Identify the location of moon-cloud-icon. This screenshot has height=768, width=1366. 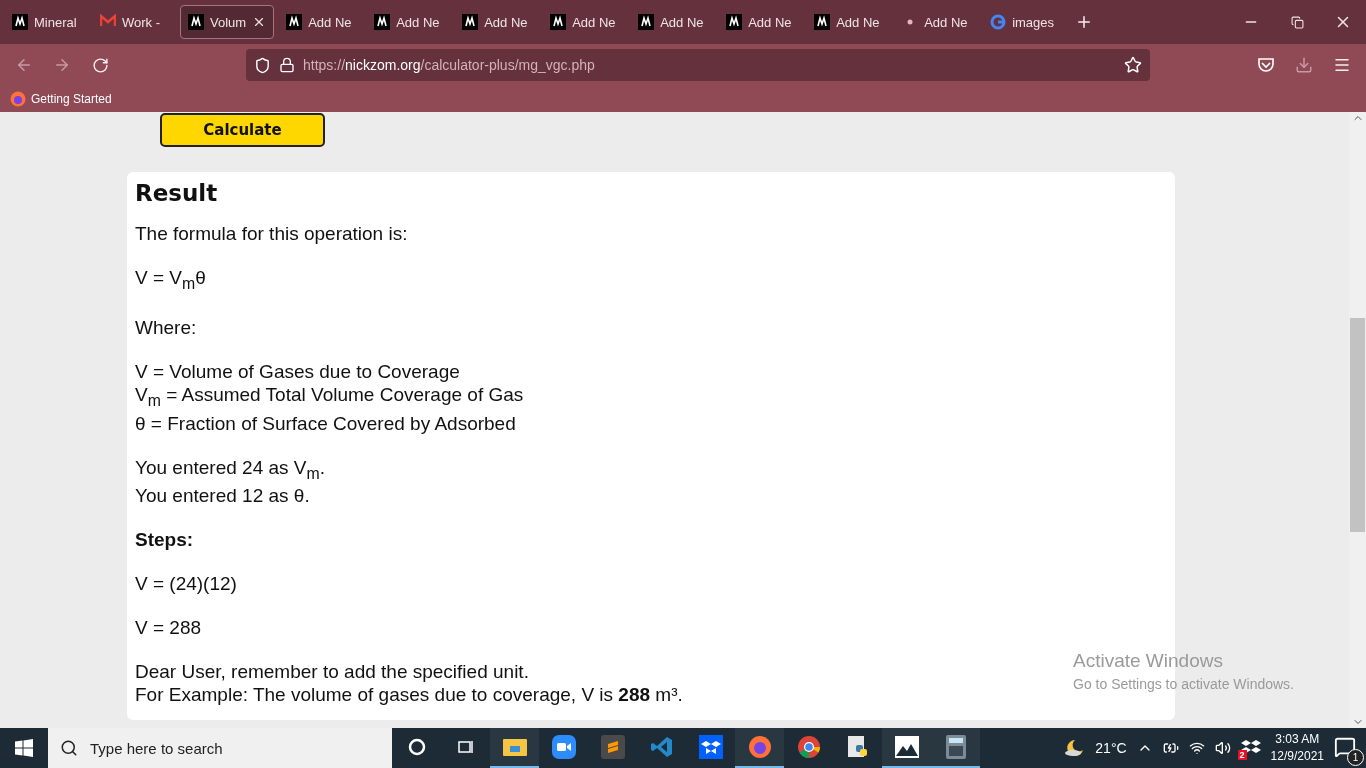
(1074, 748).